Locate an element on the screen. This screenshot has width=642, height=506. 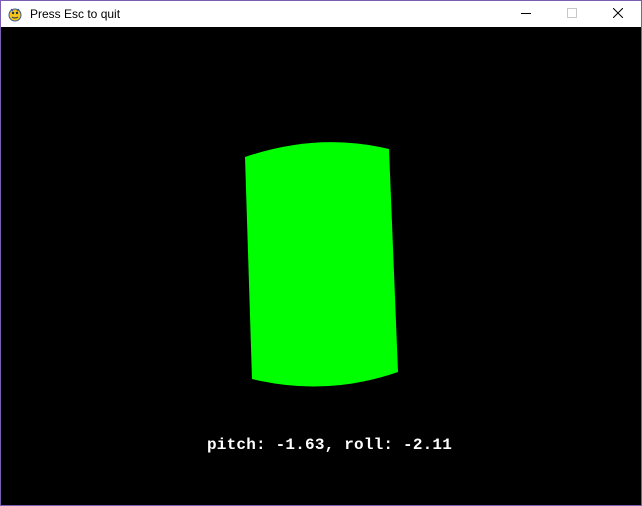
scene-canvas is located at coordinates (321, 264).